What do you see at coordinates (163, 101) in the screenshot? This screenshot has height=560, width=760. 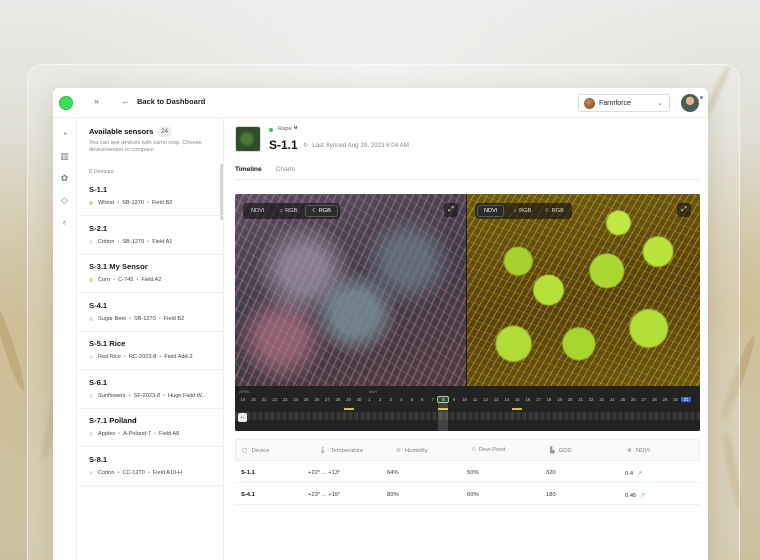 I see `back-to-dashboard-link: ← Back to Dashboard` at bounding box center [163, 101].